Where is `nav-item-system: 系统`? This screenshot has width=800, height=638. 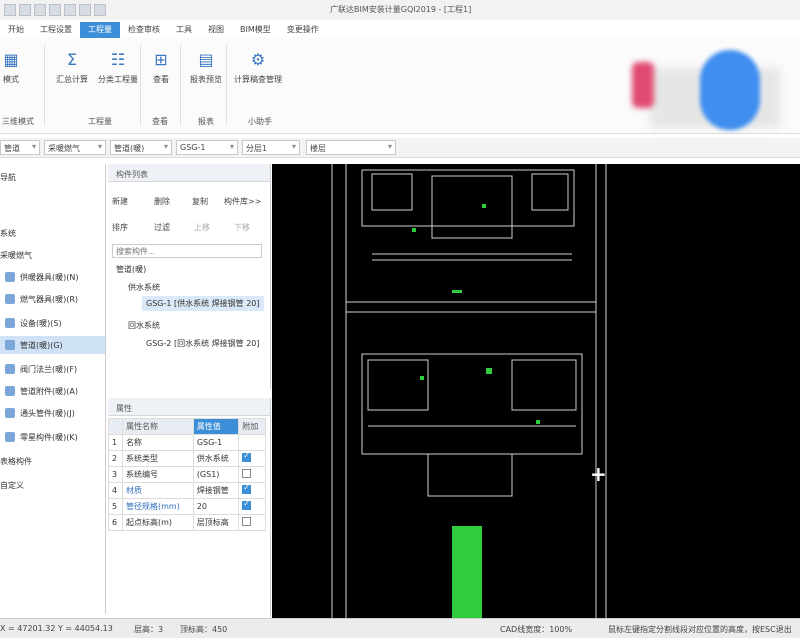
nav-item-system: 系统 is located at coordinates (52, 233).